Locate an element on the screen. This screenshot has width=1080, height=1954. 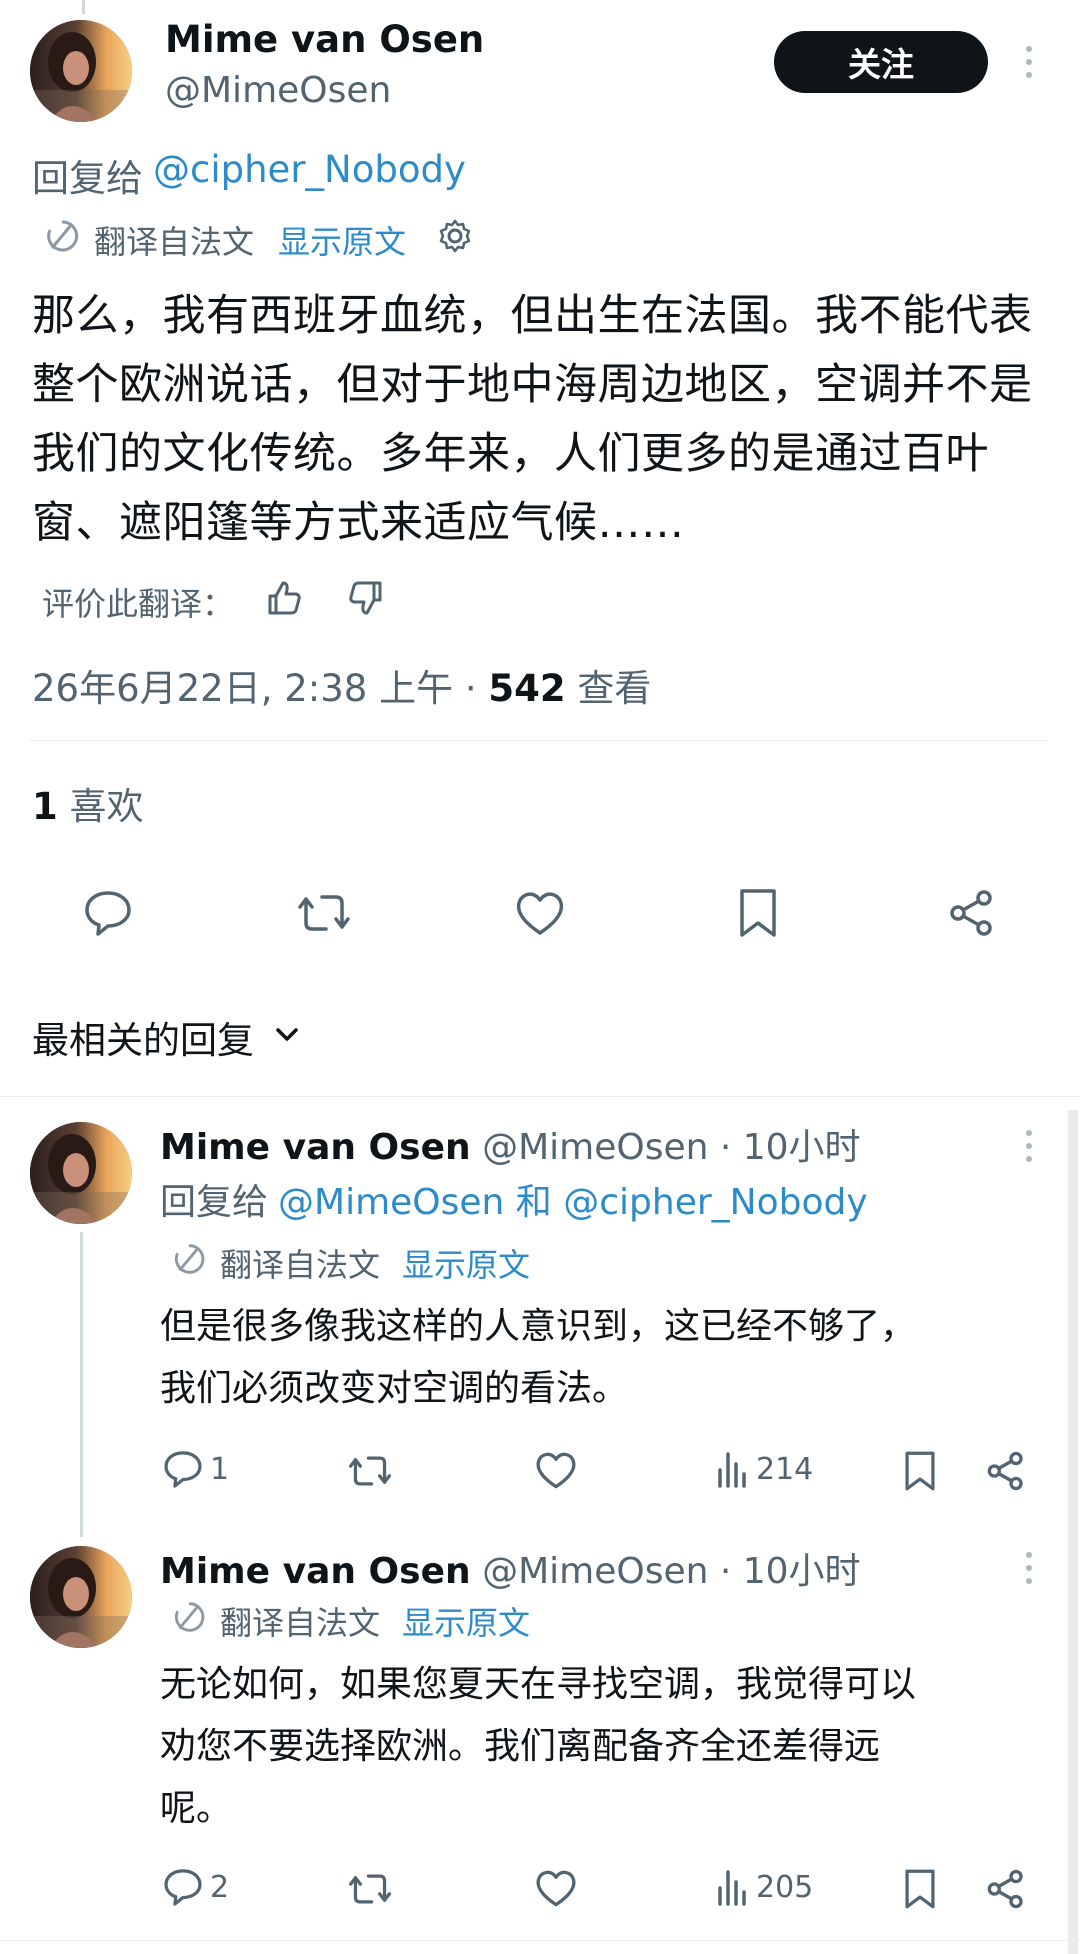
reply-context: 回复给 @cipher_Nobody is located at coordinates (249, 175).